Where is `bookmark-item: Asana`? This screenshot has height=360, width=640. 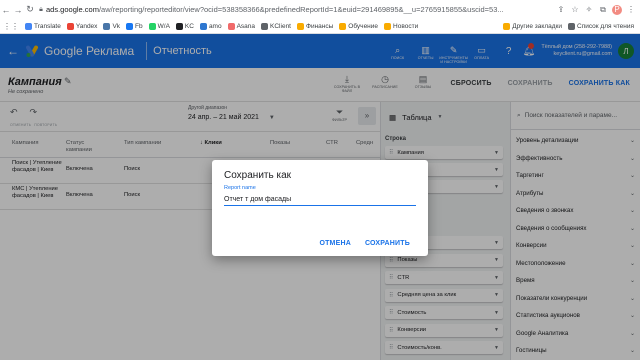
bookmark-item: Asana is located at coordinates (241, 26).